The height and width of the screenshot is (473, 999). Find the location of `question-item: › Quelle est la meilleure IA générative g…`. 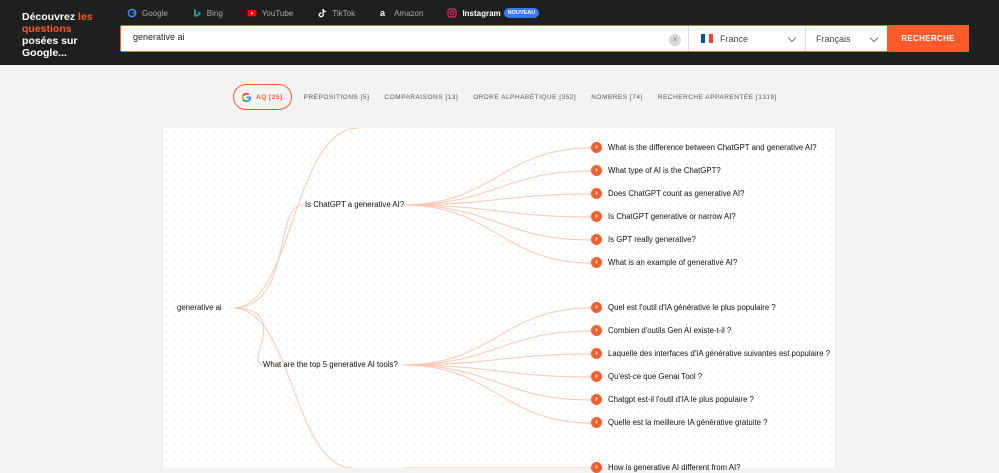

question-item: › Quelle est la meilleure IA générative g… is located at coordinates (679, 422).